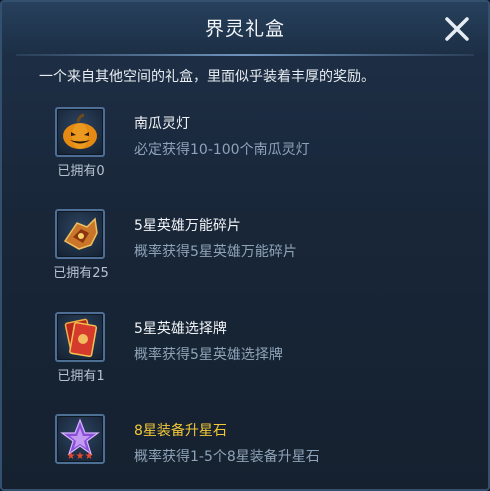  What do you see at coordinates (245, 55) in the screenshot?
I see `header-divider` at bounding box center [245, 55].